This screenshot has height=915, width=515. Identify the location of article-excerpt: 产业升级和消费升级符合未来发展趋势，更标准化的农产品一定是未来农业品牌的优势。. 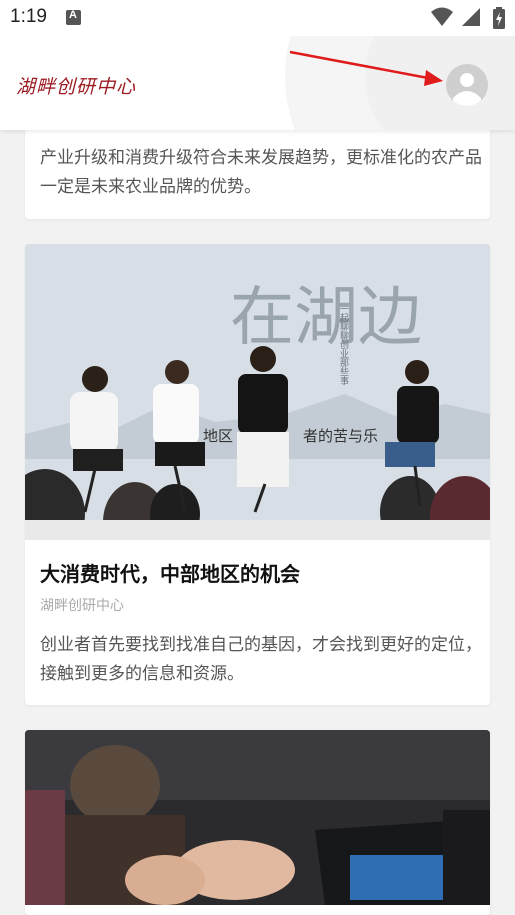
(261, 172).